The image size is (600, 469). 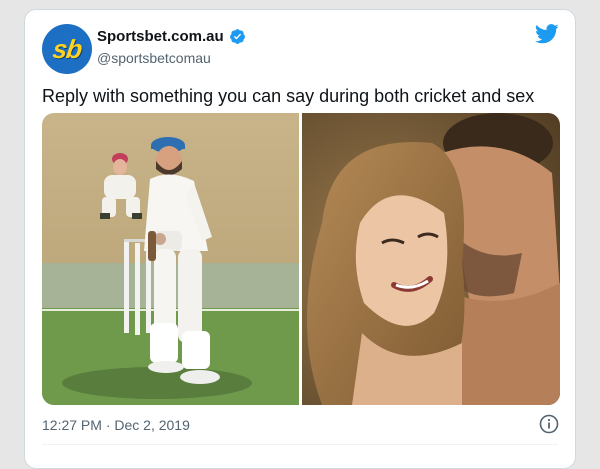 I want to click on display-name: Sportsbet.com.au, so click(x=160, y=36).